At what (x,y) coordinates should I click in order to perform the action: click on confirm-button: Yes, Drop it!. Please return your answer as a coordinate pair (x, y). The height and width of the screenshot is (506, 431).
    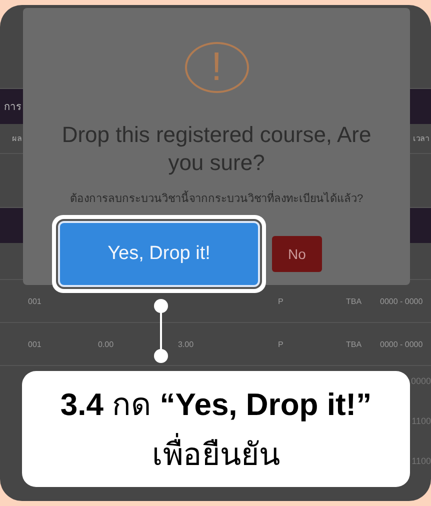
    Looking at the image, I should click on (159, 254).